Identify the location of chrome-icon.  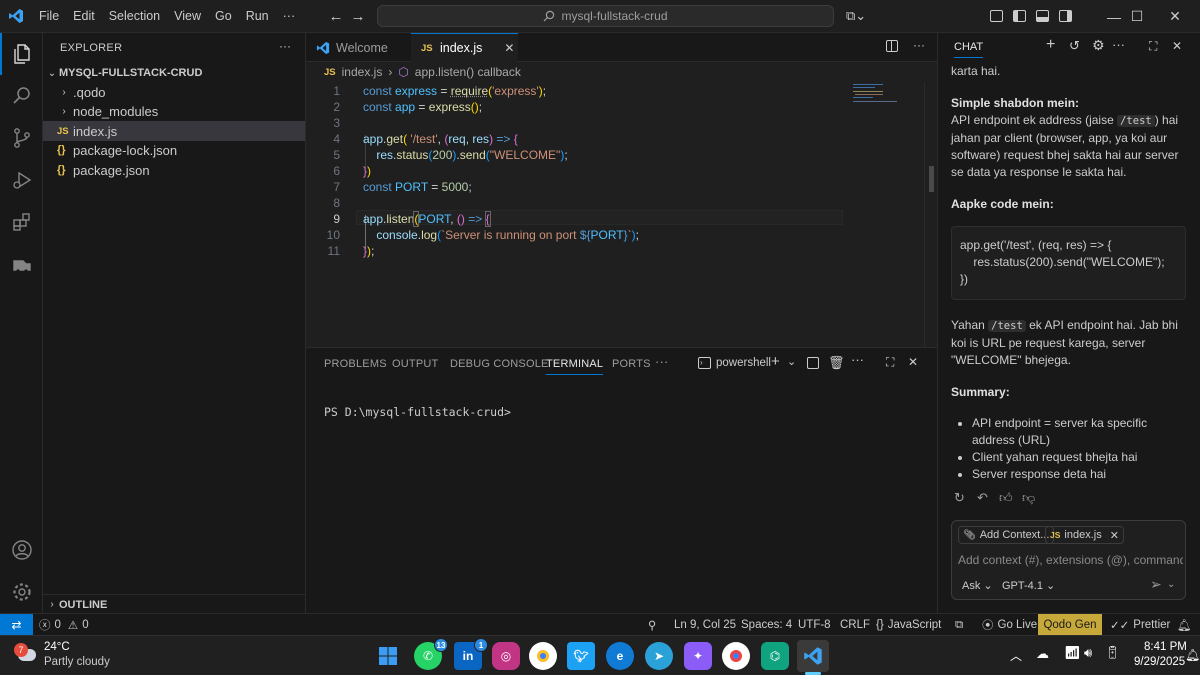
(543, 656).